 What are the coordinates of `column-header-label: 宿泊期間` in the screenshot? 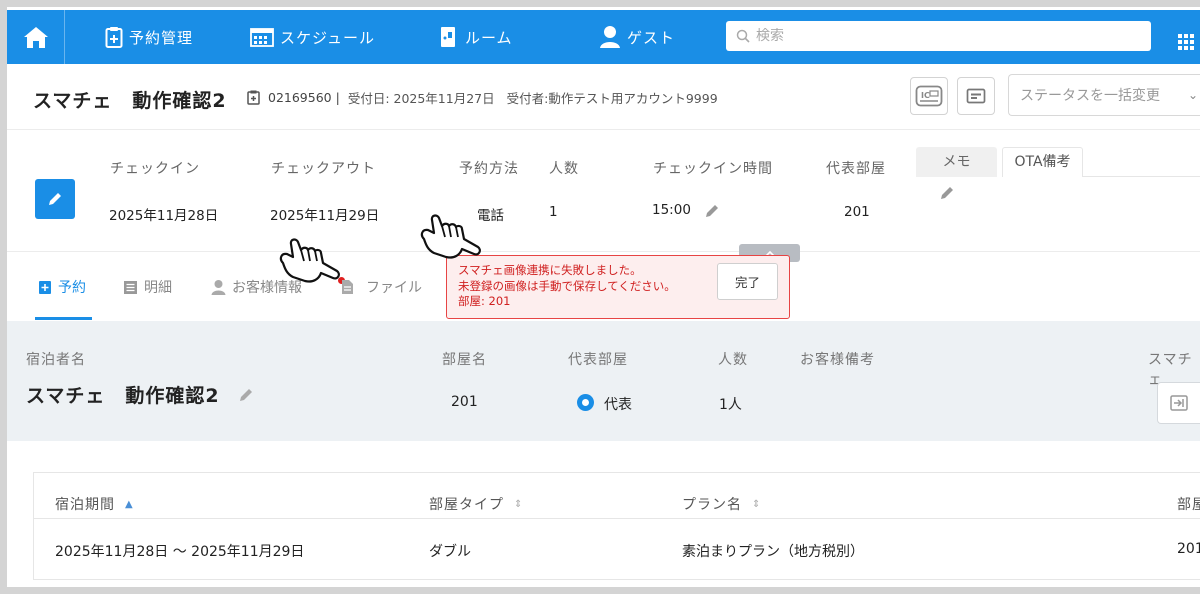 It's located at (85, 505).